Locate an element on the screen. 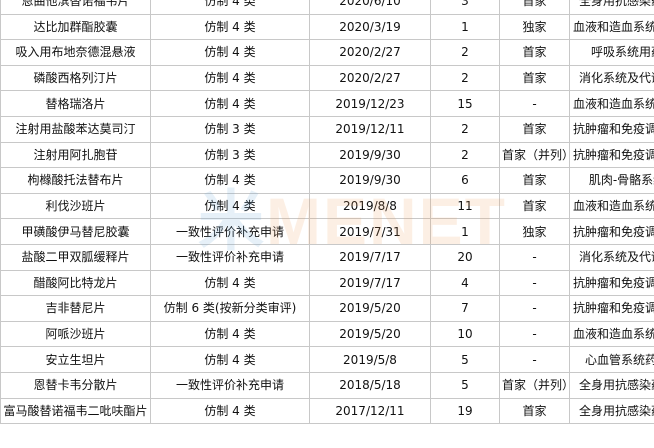  drug-name-cell: 达比加群酯胶囊 is located at coordinates (75, 27).